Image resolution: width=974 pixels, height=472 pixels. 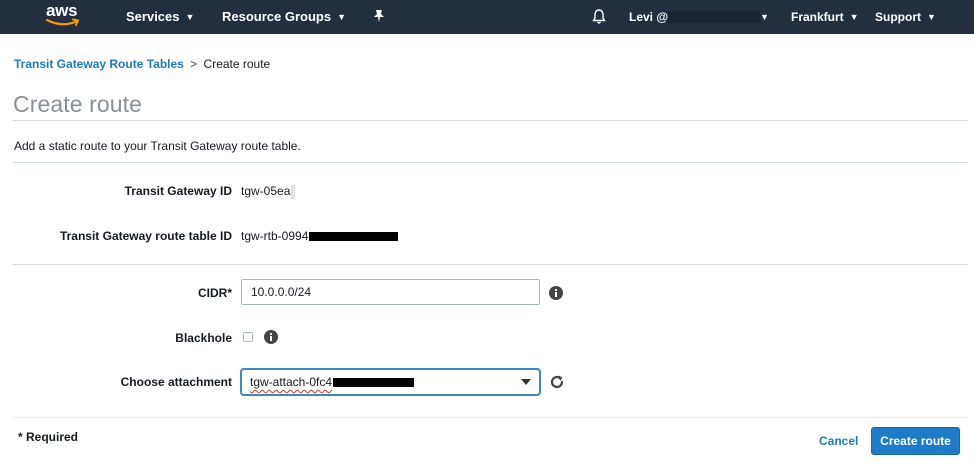 What do you see at coordinates (490, 417) in the screenshot?
I see `footer-divider` at bounding box center [490, 417].